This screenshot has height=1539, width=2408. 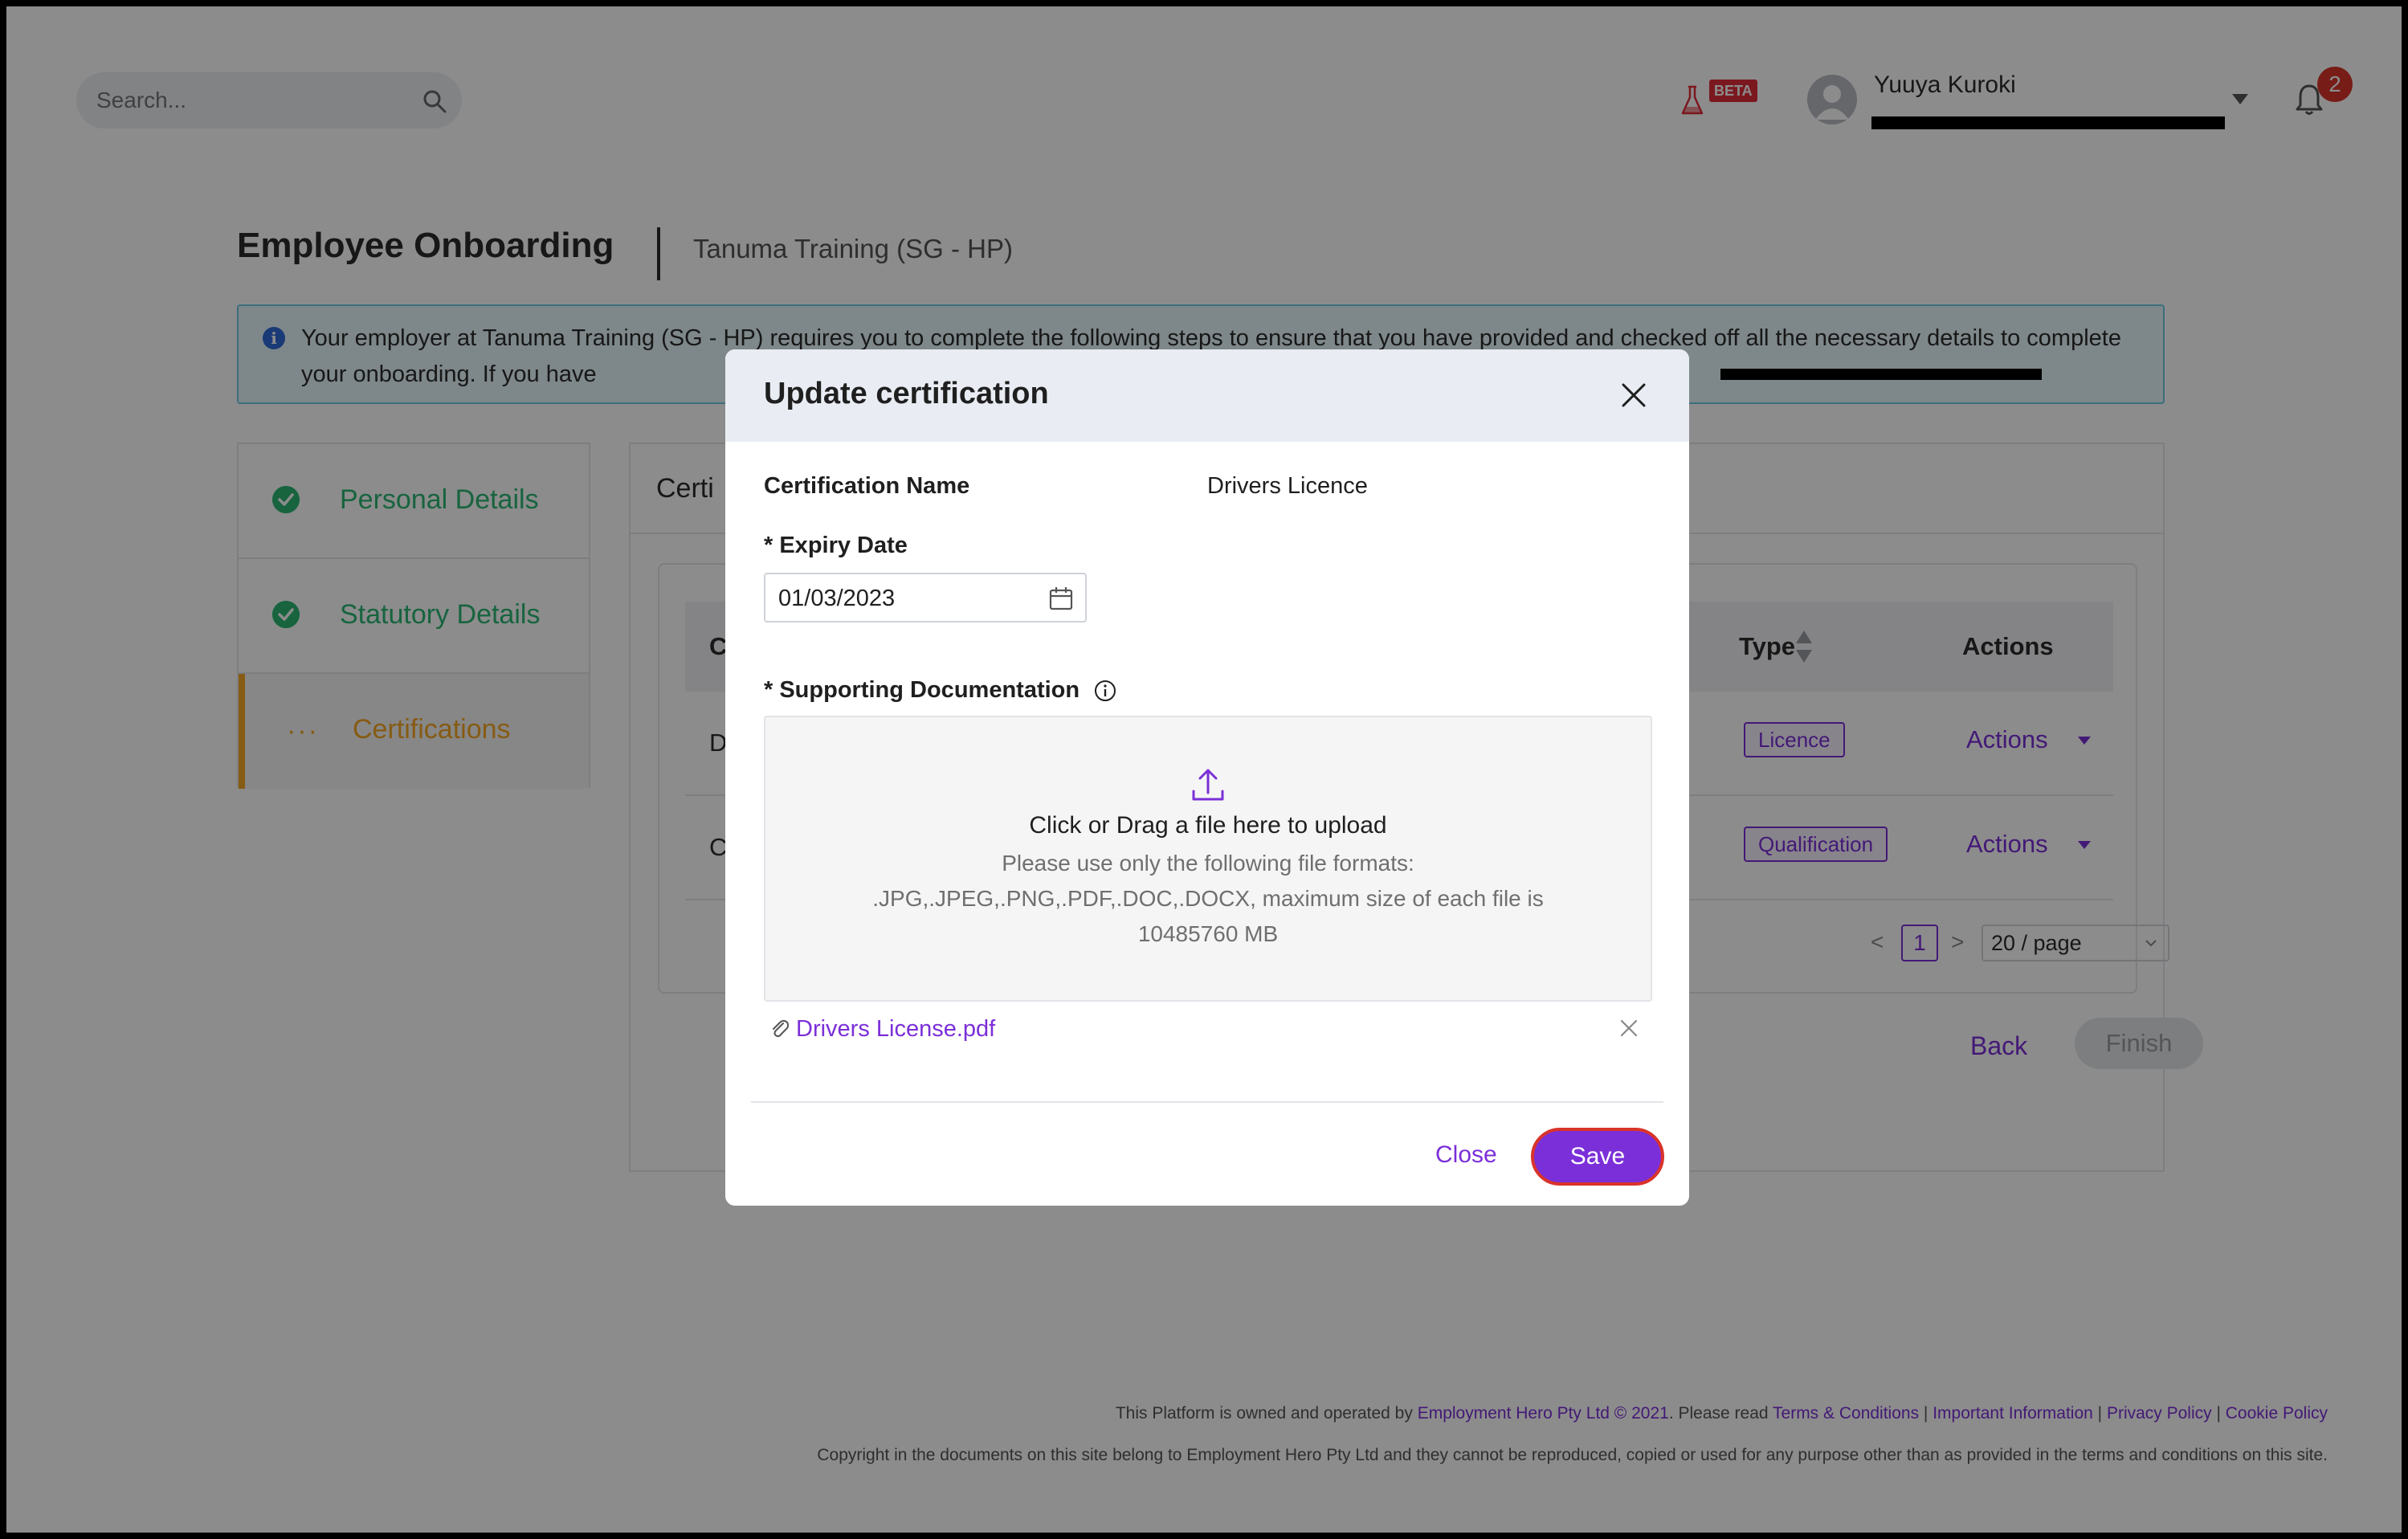 What do you see at coordinates (836, 545) in the screenshot?
I see `expiry-date-label: * Expiry Date` at bounding box center [836, 545].